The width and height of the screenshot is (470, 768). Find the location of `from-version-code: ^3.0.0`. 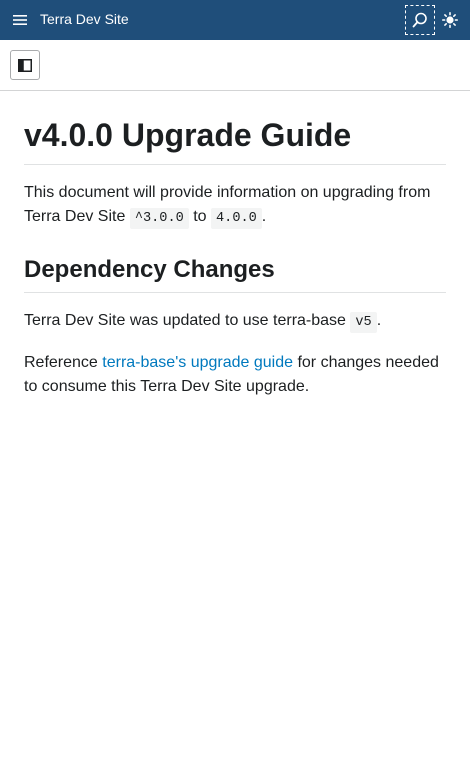

from-version-code: ^3.0.0 is located at coordinates (159, 218).